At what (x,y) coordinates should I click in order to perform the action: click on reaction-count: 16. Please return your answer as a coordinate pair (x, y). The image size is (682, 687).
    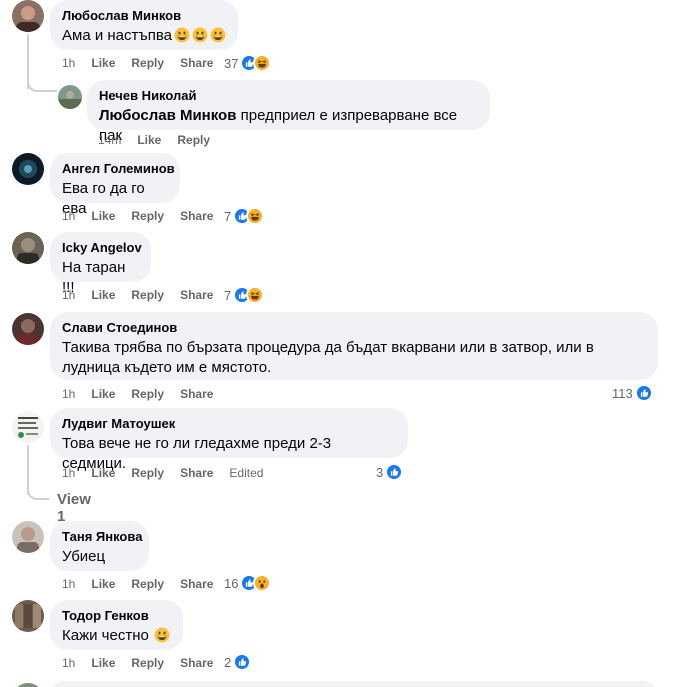
    Looking at the image, I should click on (231, 583).